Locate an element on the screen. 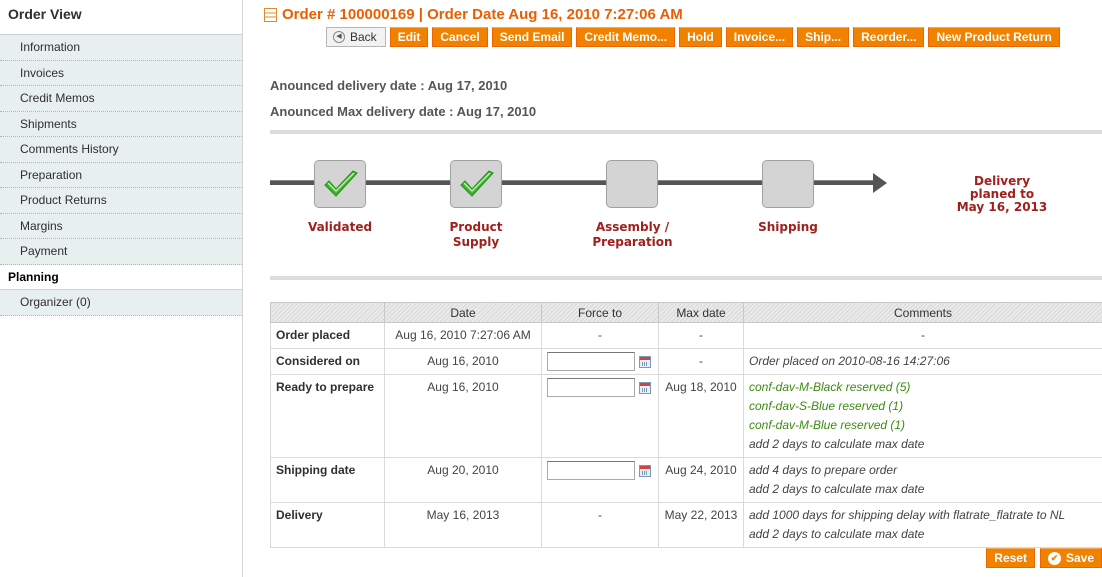 This screenshot has width=1102, height=577. step-validated-box is located at coordinates (340, 184).